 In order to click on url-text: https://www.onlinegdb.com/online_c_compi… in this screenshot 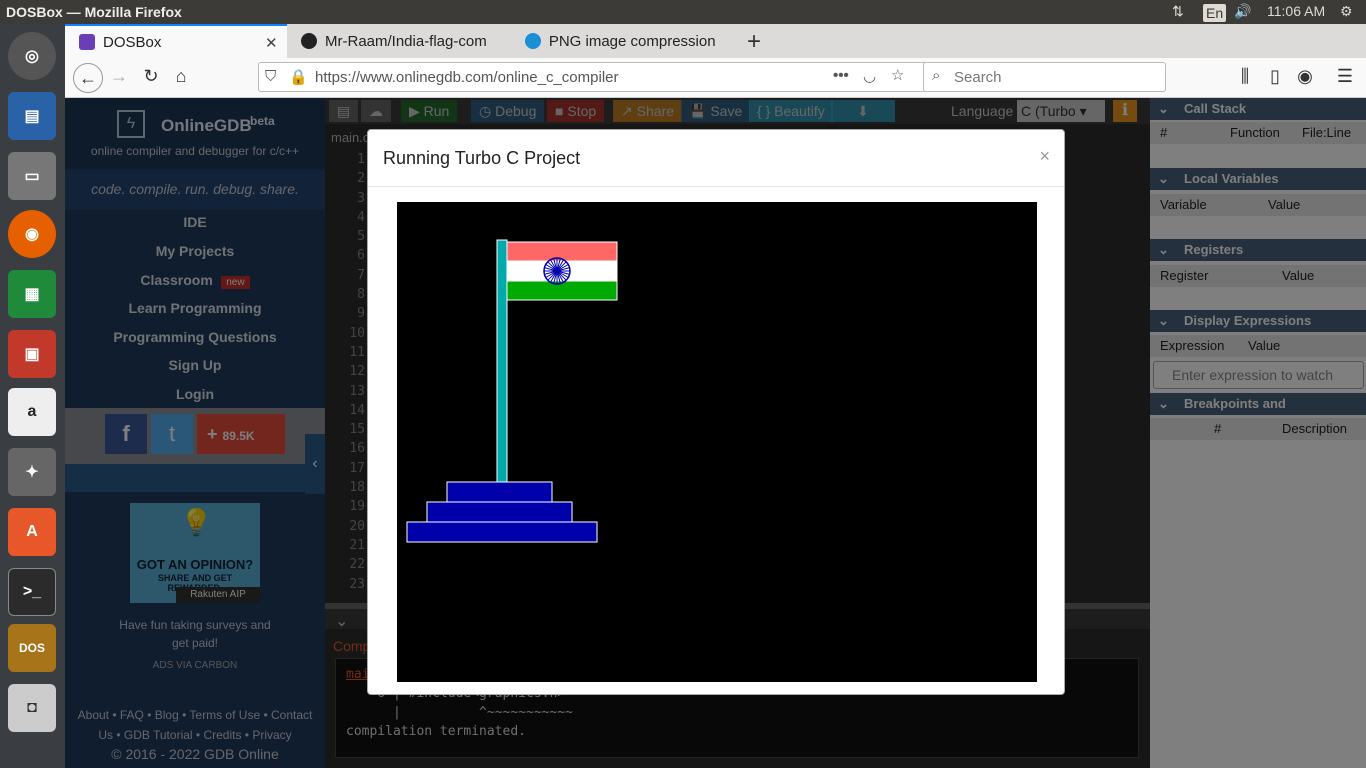, I will do `click(467, 77)`.